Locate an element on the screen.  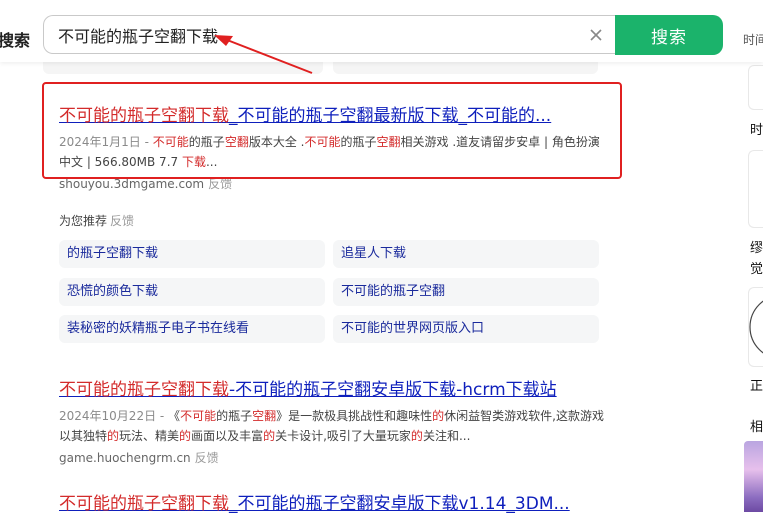
result-date: 2024年1月1日 - is located at coordinates (106, 142).